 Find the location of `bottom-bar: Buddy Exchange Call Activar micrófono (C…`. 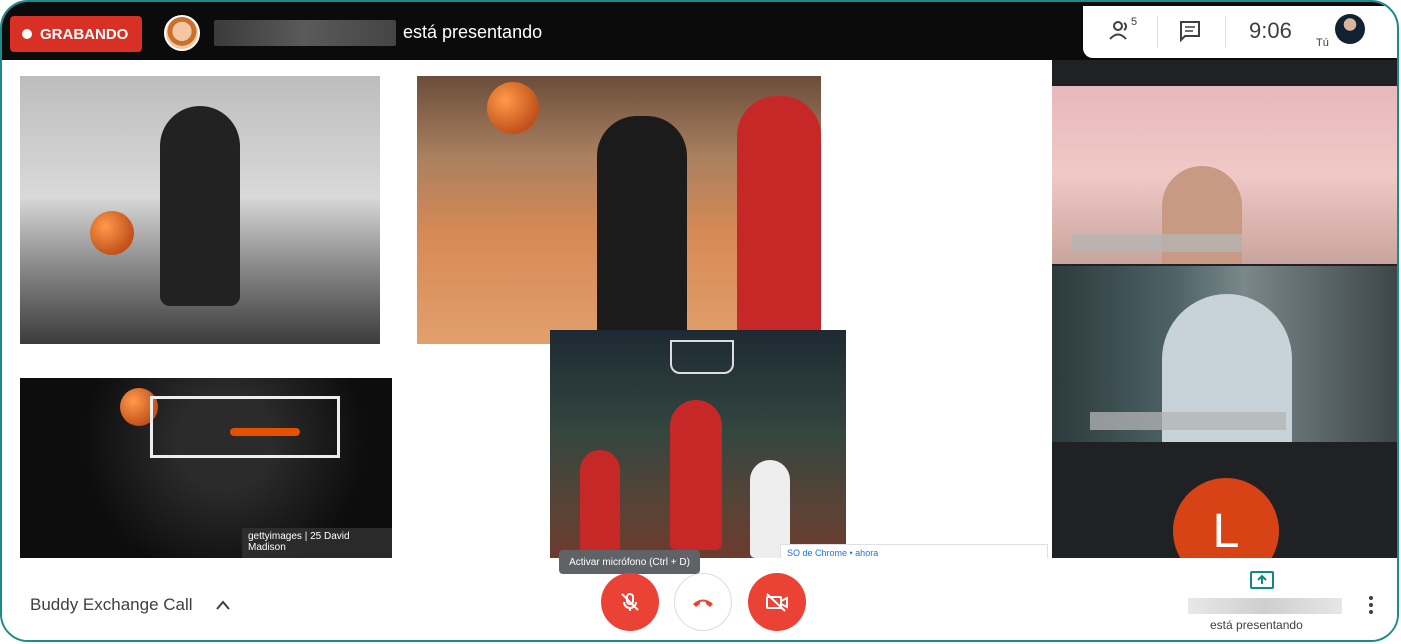

bottom-bar: Buddy Exchange Call Activar micrófono (C… is located at coordinates (699, 595).